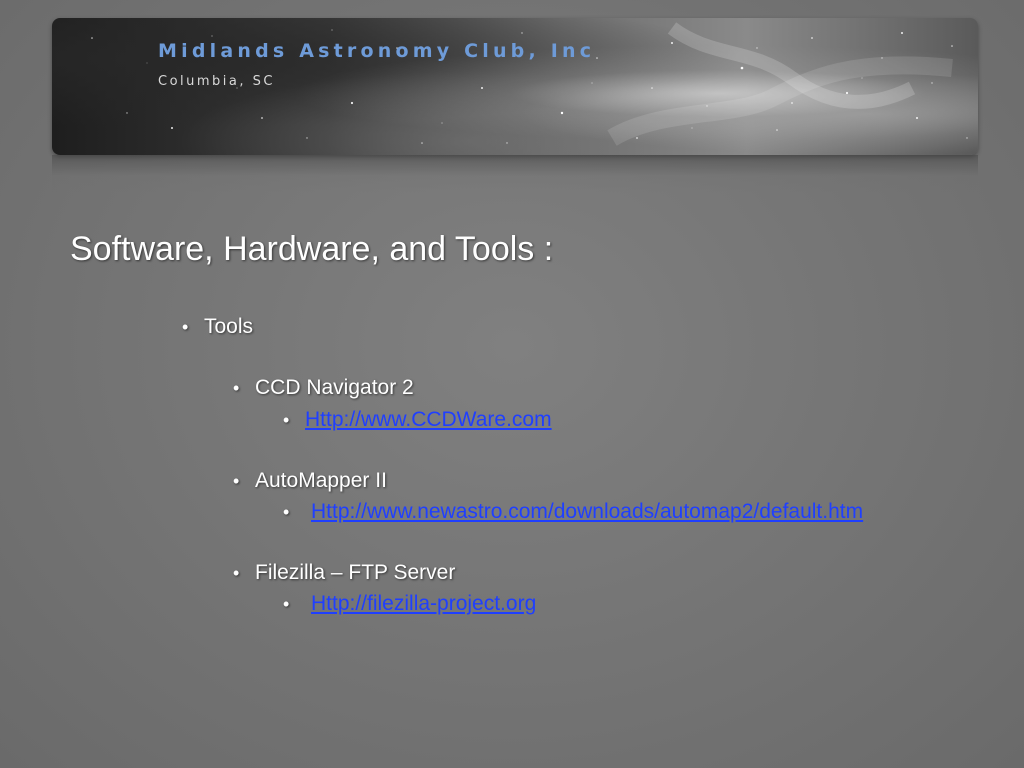  I want to click on list-item-link: • Http://filezilla-project.org, so click(409, 604).